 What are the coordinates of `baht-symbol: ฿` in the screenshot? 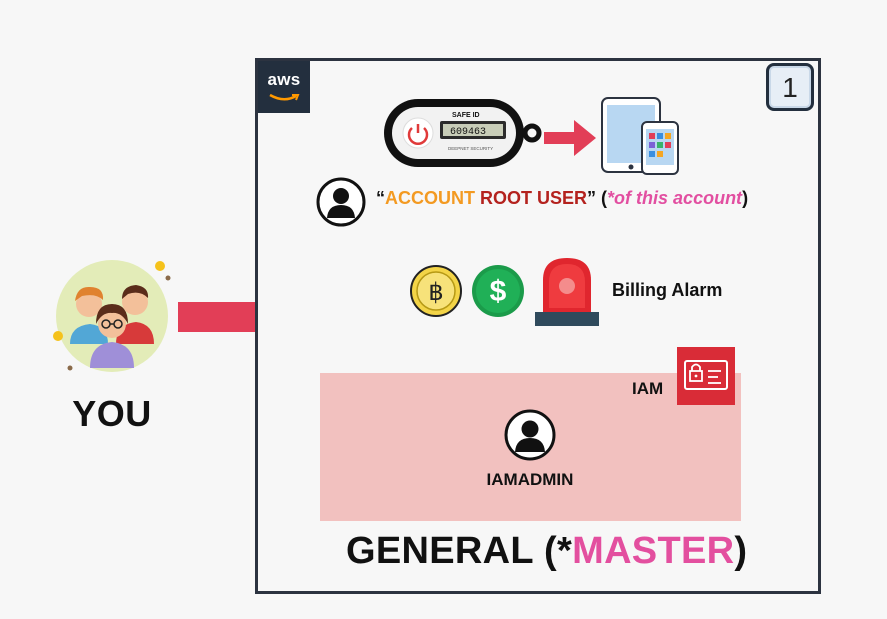 It's located at (435, 292).